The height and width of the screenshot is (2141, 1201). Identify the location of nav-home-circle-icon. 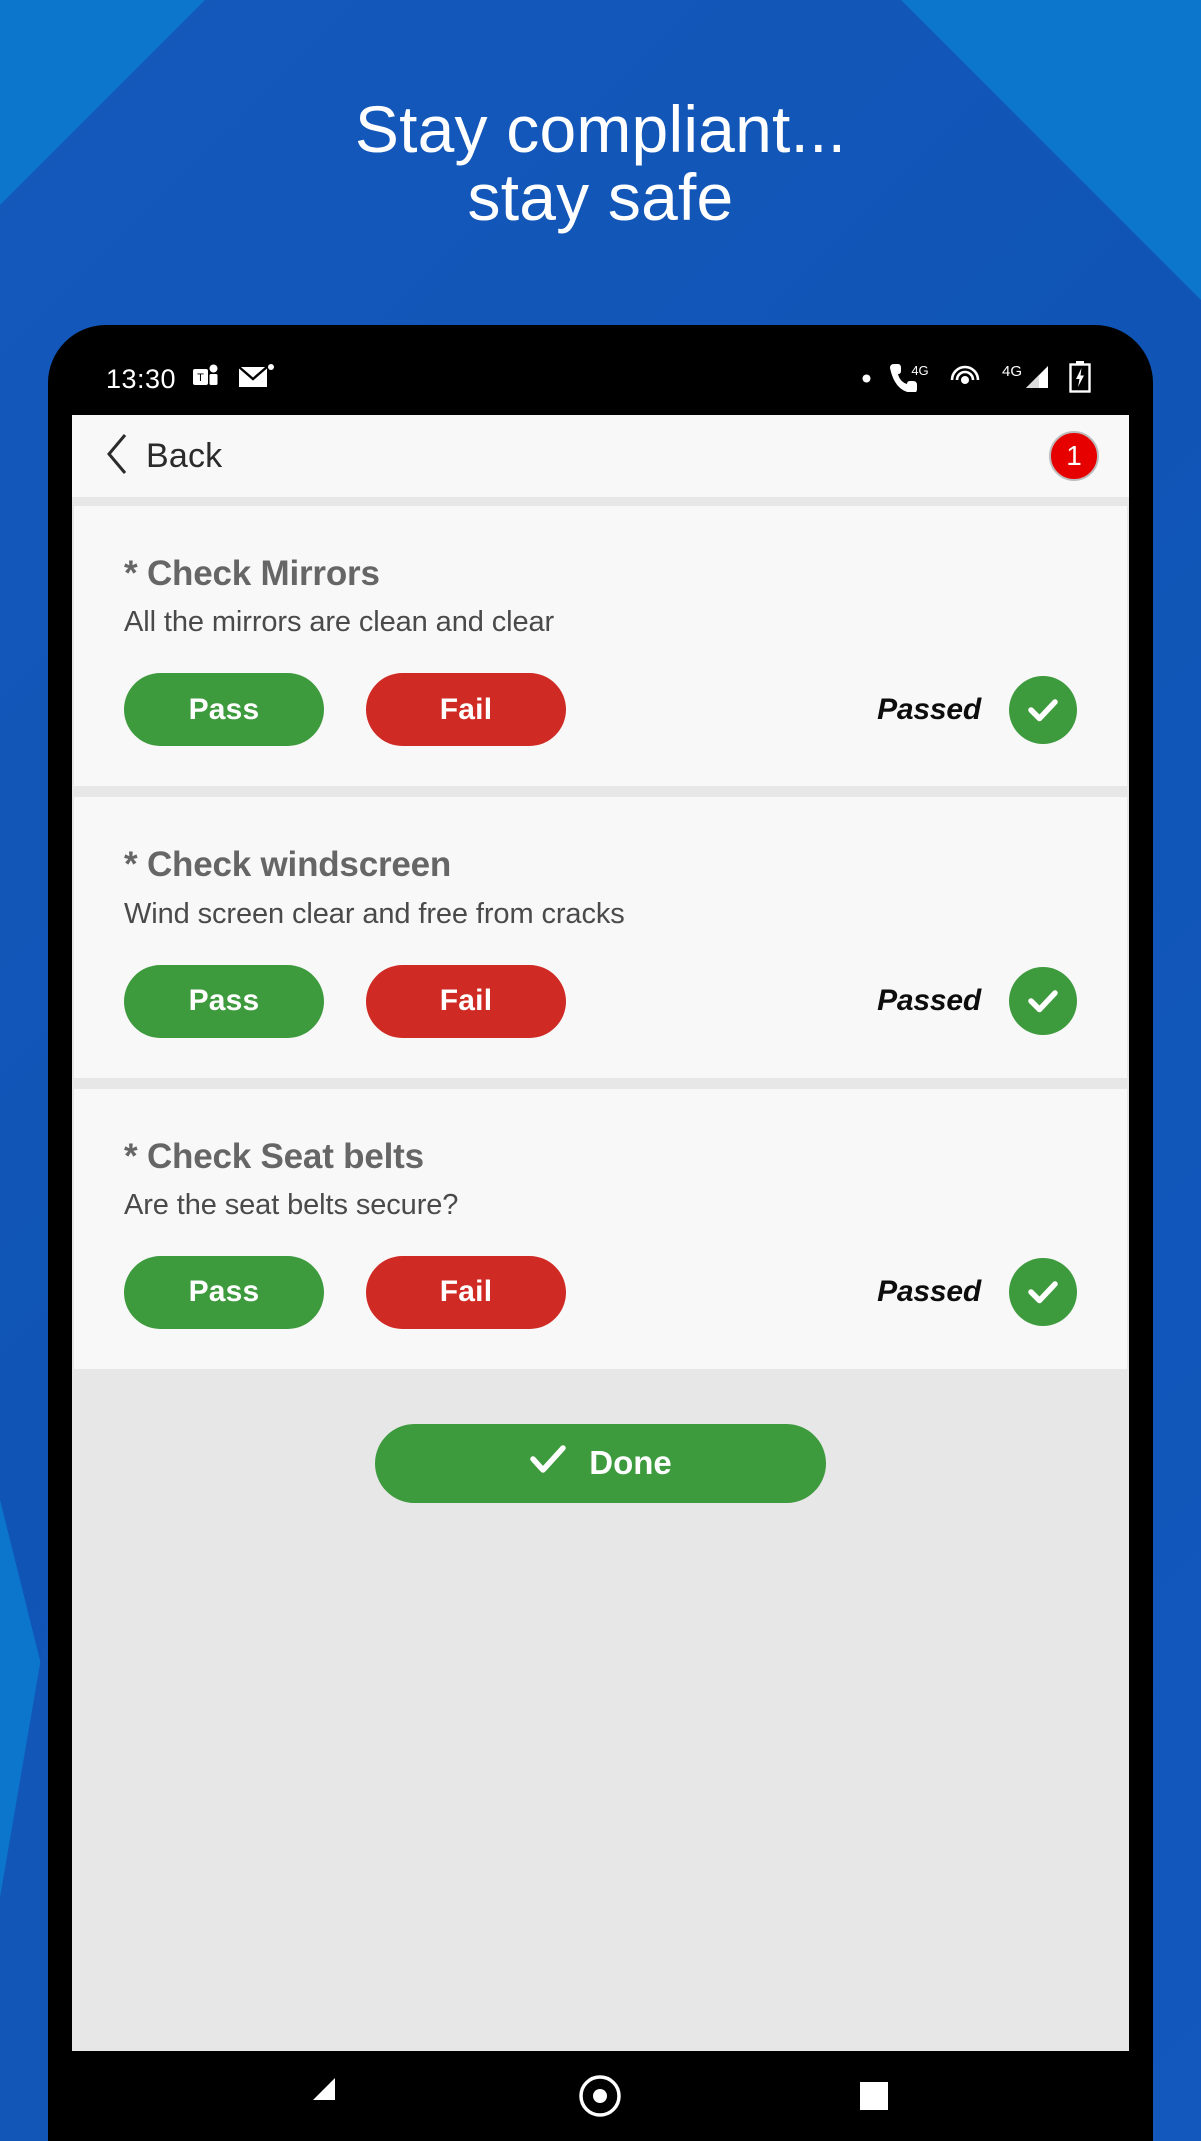
(600, 2096).